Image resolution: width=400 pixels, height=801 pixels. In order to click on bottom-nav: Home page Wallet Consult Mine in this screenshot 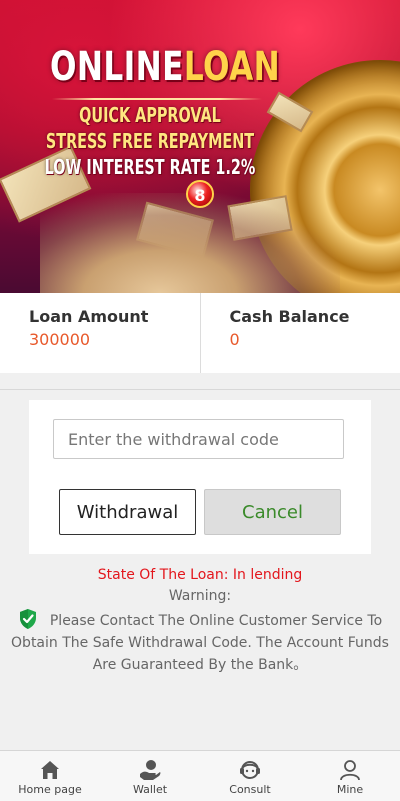, I will do `click(200, 775)`.